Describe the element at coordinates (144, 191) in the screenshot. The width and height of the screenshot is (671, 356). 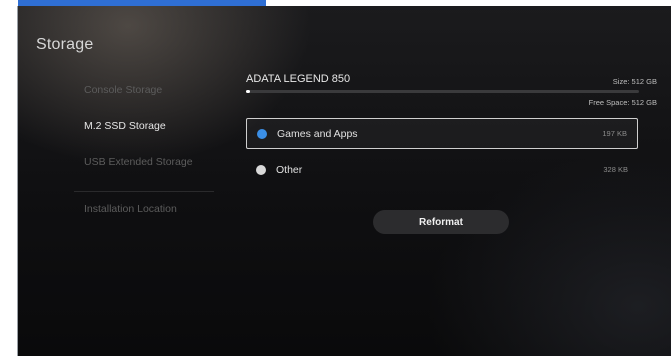
I see `sidebar-divider` at that location.